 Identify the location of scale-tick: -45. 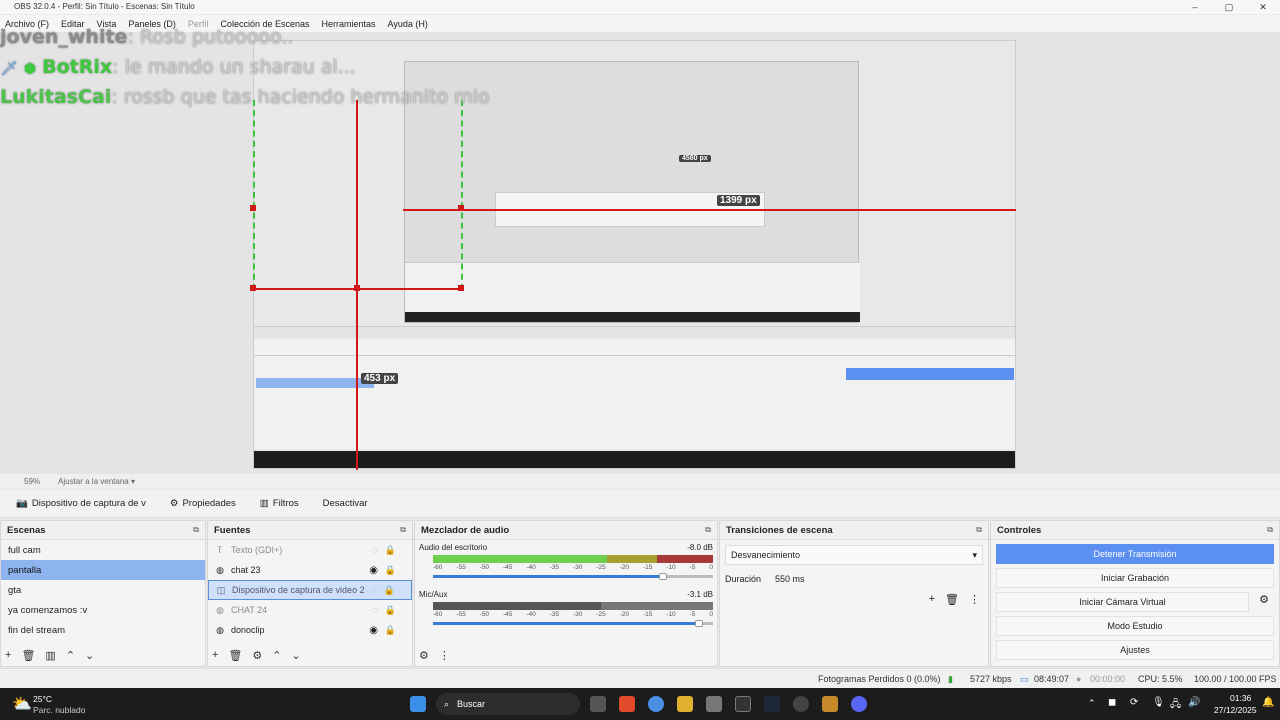
(507, 614).